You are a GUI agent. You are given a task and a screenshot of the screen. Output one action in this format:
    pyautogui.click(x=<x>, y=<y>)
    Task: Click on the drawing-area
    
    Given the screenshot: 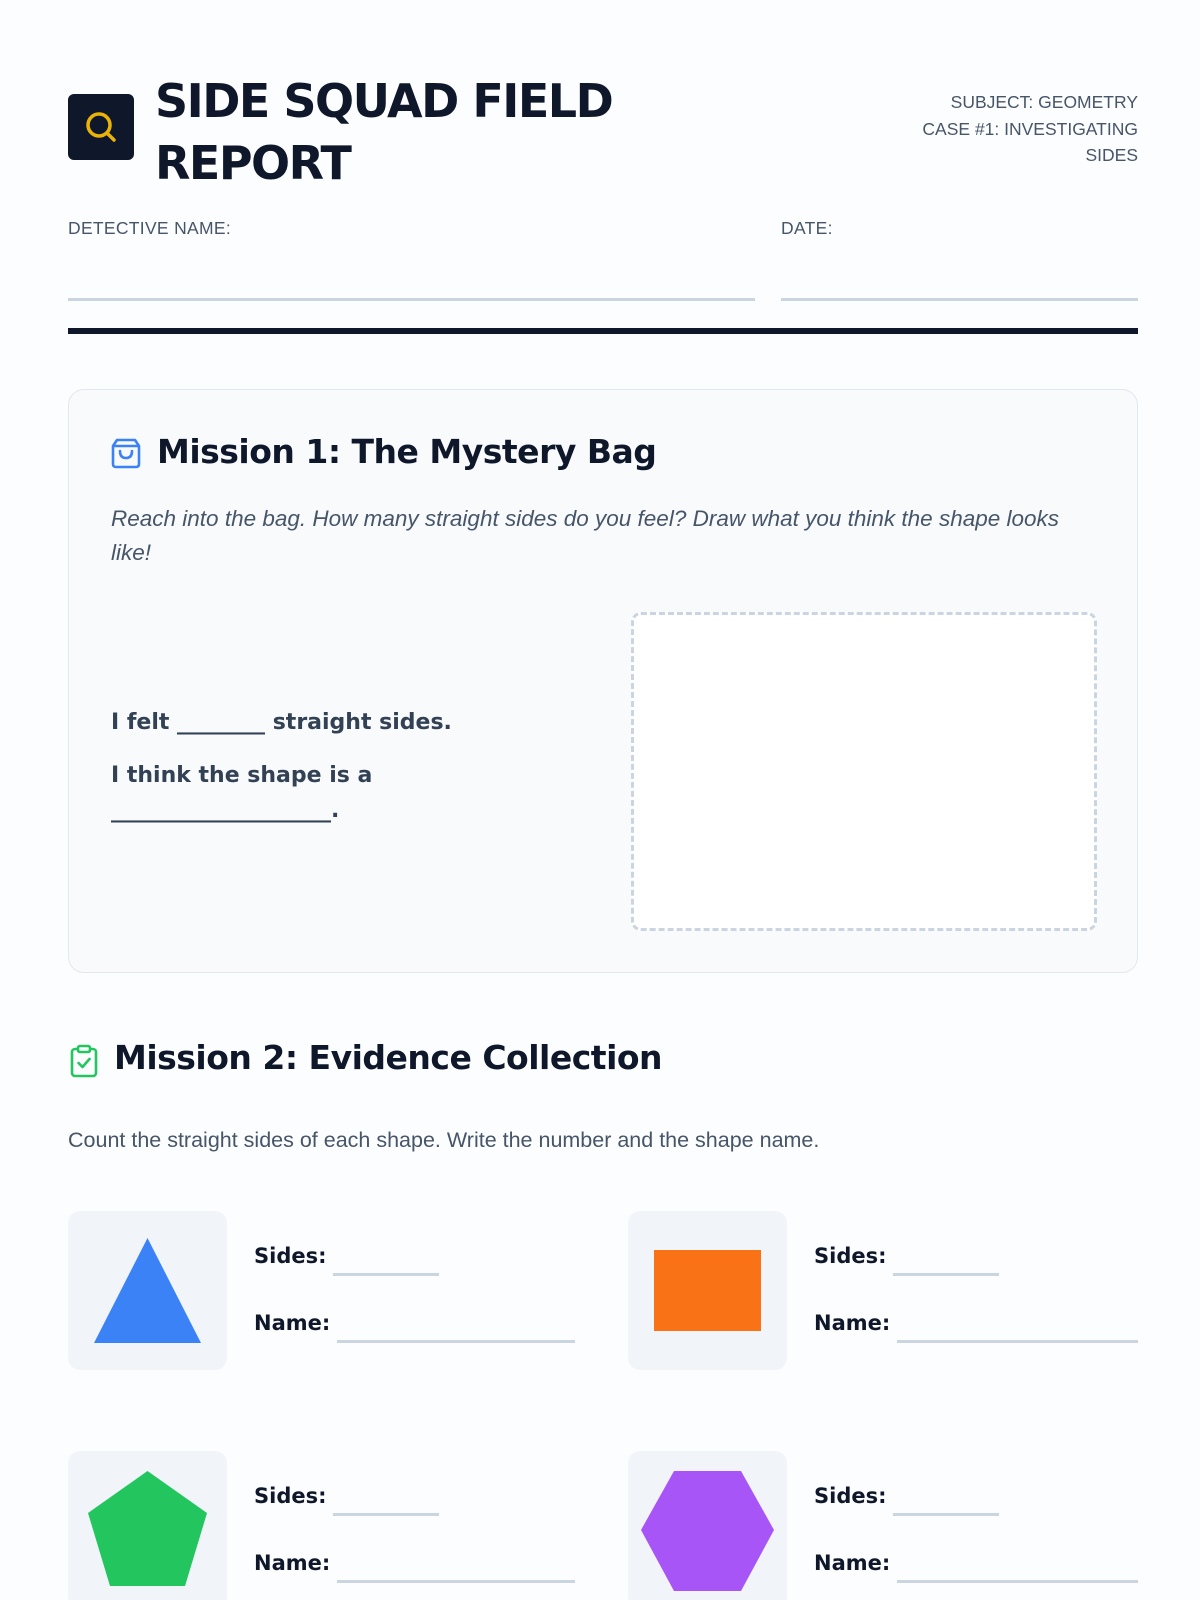 What is the action you would take?
    pyautogui.click(x=864, y=771)
    